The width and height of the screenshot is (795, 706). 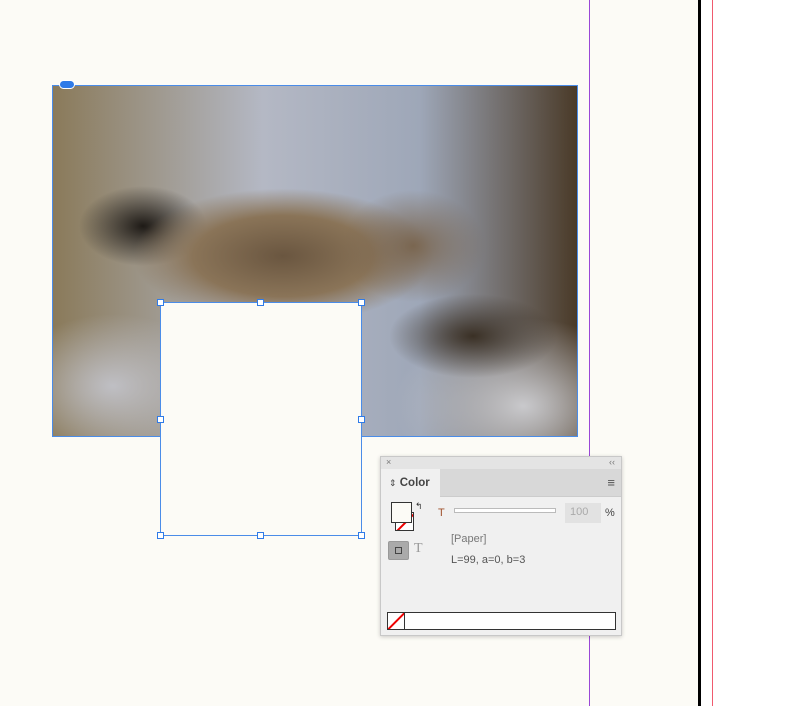 What do you see at coordinates (361, 302) in the screenshot?
I see `handle-top-right` at bounding box center [361, 302].